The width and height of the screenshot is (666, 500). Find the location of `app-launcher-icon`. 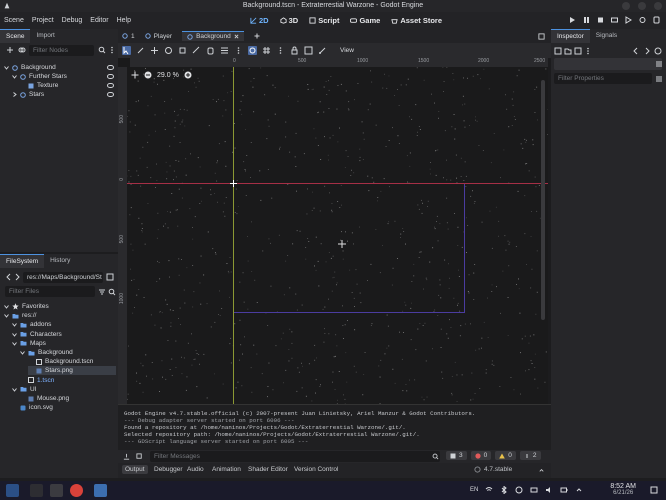

app-launcher-icon is located at coordinates (12, 490).